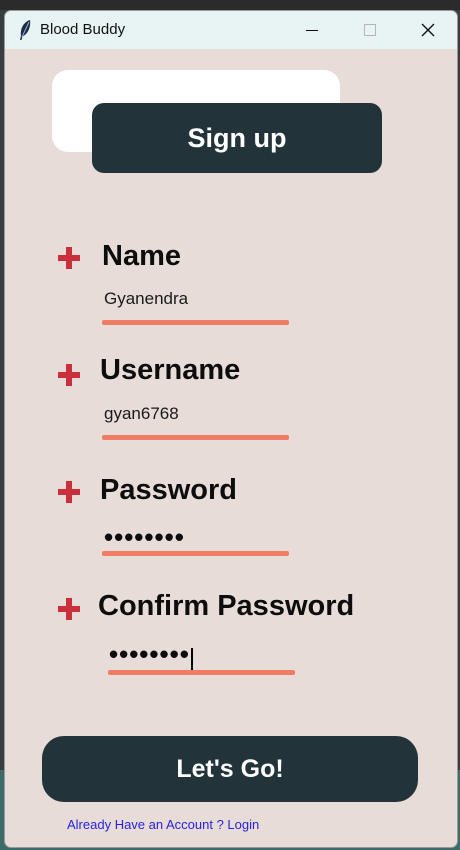 The height and width of the screenshot is (850, 460). I want to click on text-caret, so click(191, 658).